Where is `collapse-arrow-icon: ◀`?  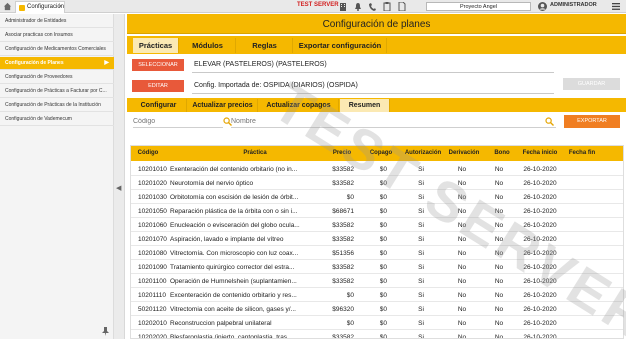
collapse-arrow-icon: ◀ is located at coordinates (118, 188).